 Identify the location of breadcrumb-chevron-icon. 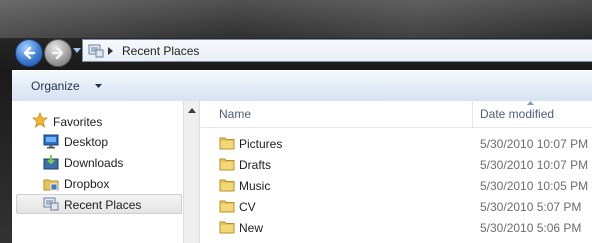
(110, 51).